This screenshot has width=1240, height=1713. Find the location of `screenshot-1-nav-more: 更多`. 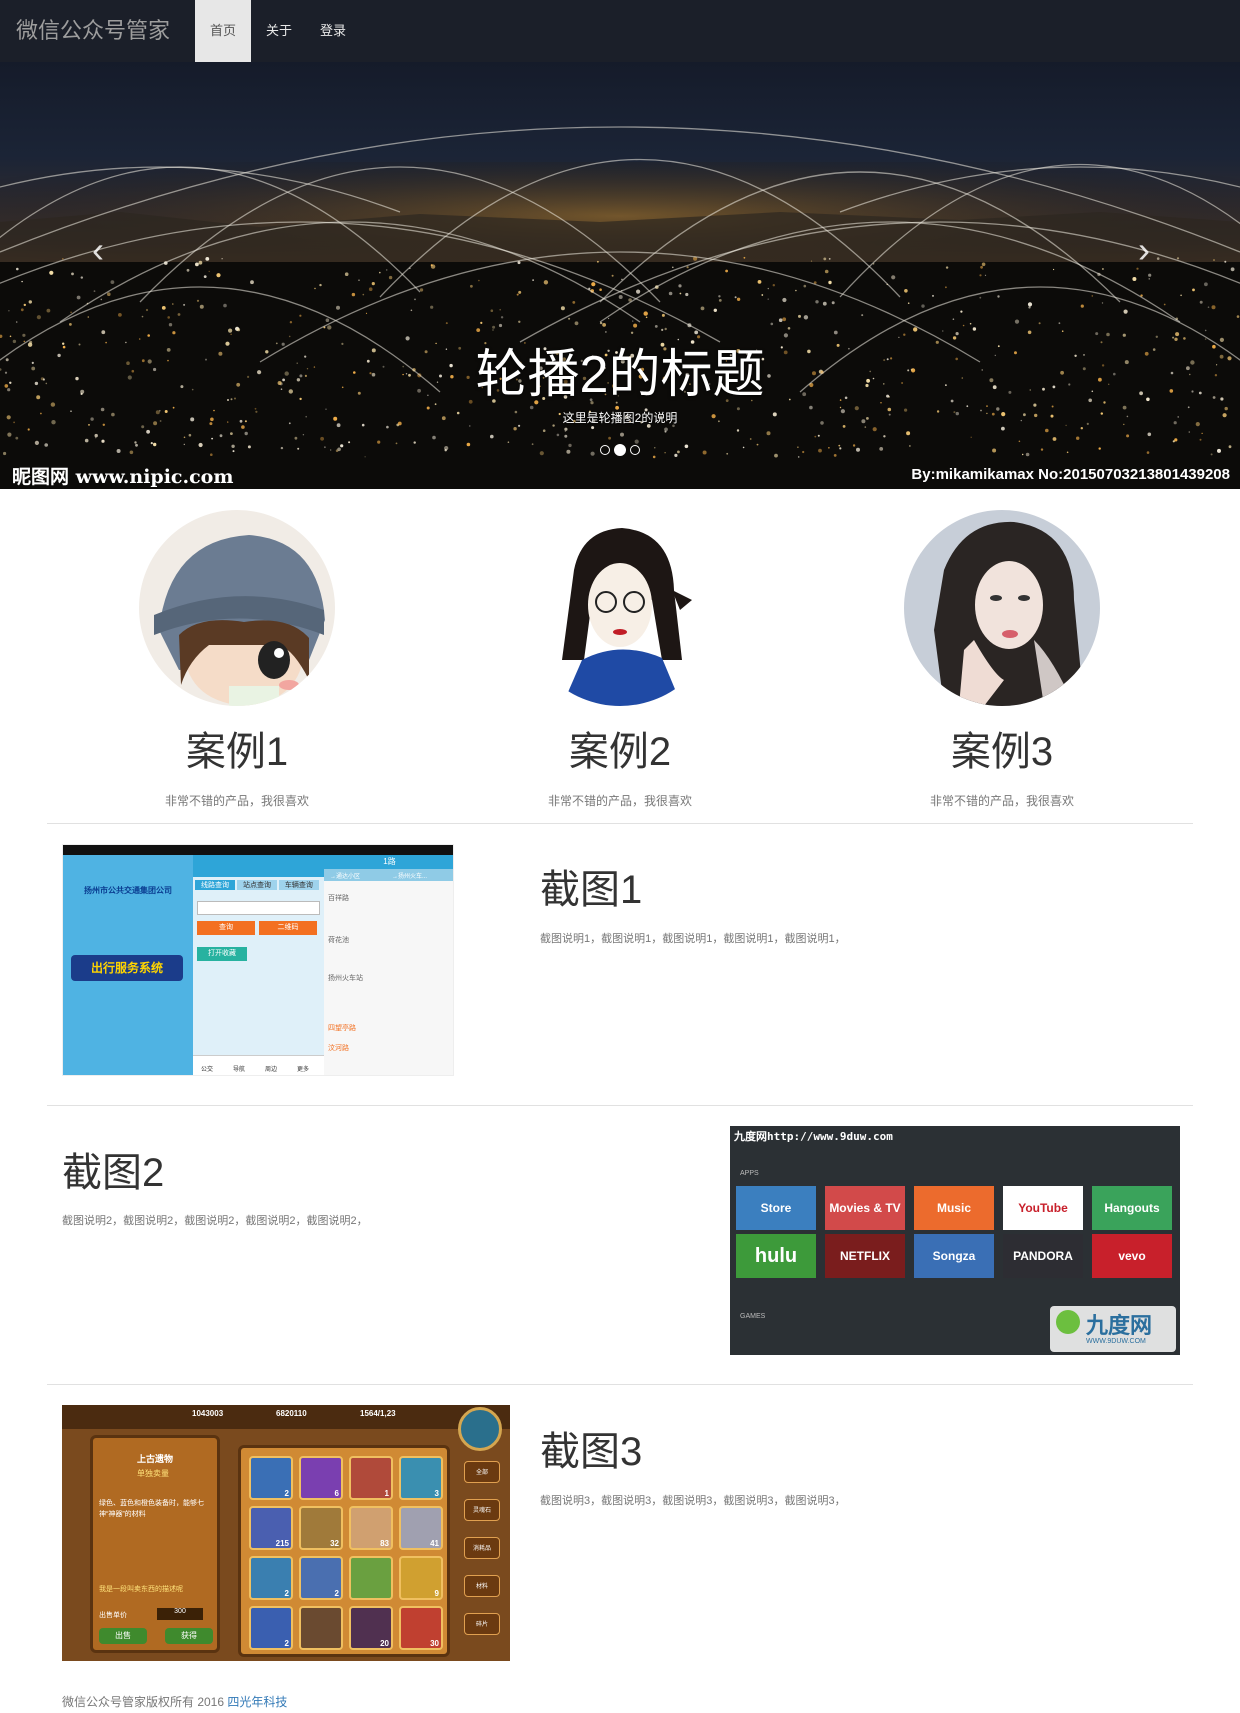

screenshot-1-nav-more: 更多 is located at coordinates (303, 1070).